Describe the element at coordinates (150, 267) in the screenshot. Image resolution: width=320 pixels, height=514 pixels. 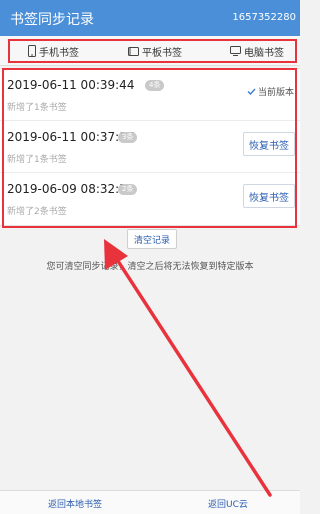
I see `clear-hint-text: 您可清空同步记录，清空之后将无法恢复到特定版本` at that location.